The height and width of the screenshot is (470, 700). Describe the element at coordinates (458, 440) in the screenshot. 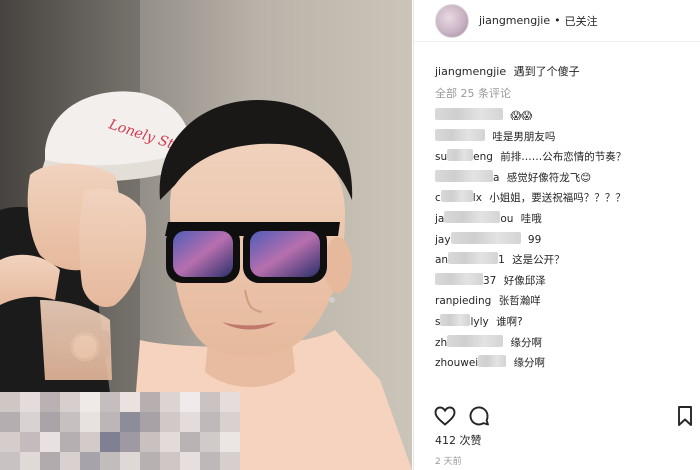

I see `likes-count: 412 次赞` at that location.